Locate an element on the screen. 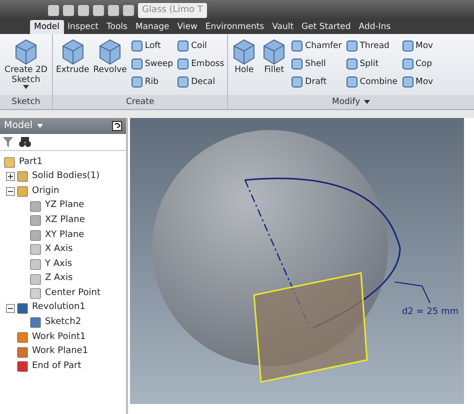 Image resolution: width=474 pixels, height=414 pixels. filter-icon is located at coordinates (8, 142).